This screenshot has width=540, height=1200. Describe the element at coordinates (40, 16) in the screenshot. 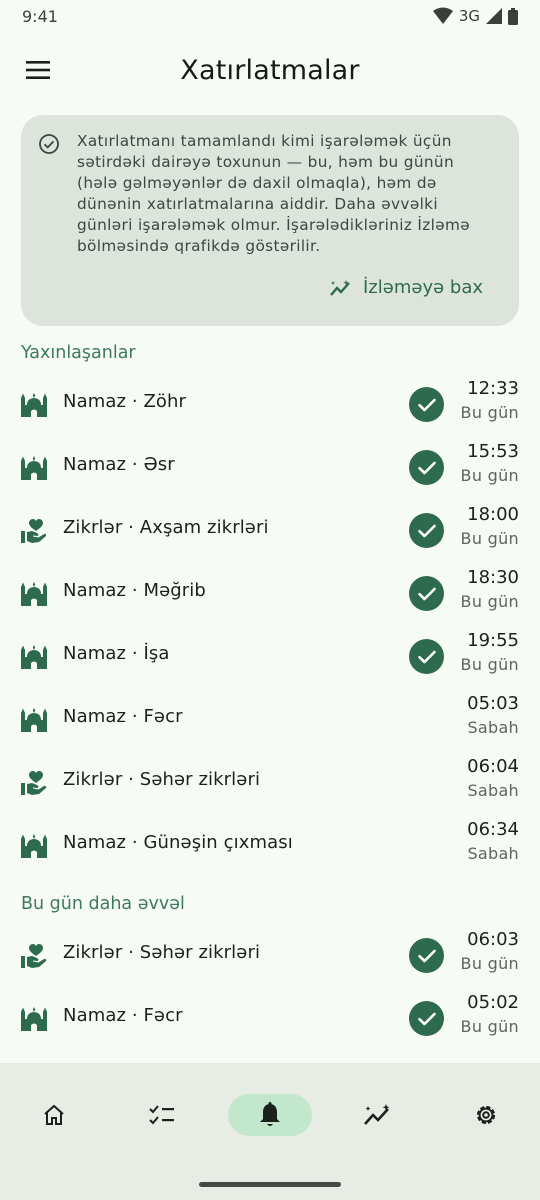

I see `status-time: 9:41` at that location.